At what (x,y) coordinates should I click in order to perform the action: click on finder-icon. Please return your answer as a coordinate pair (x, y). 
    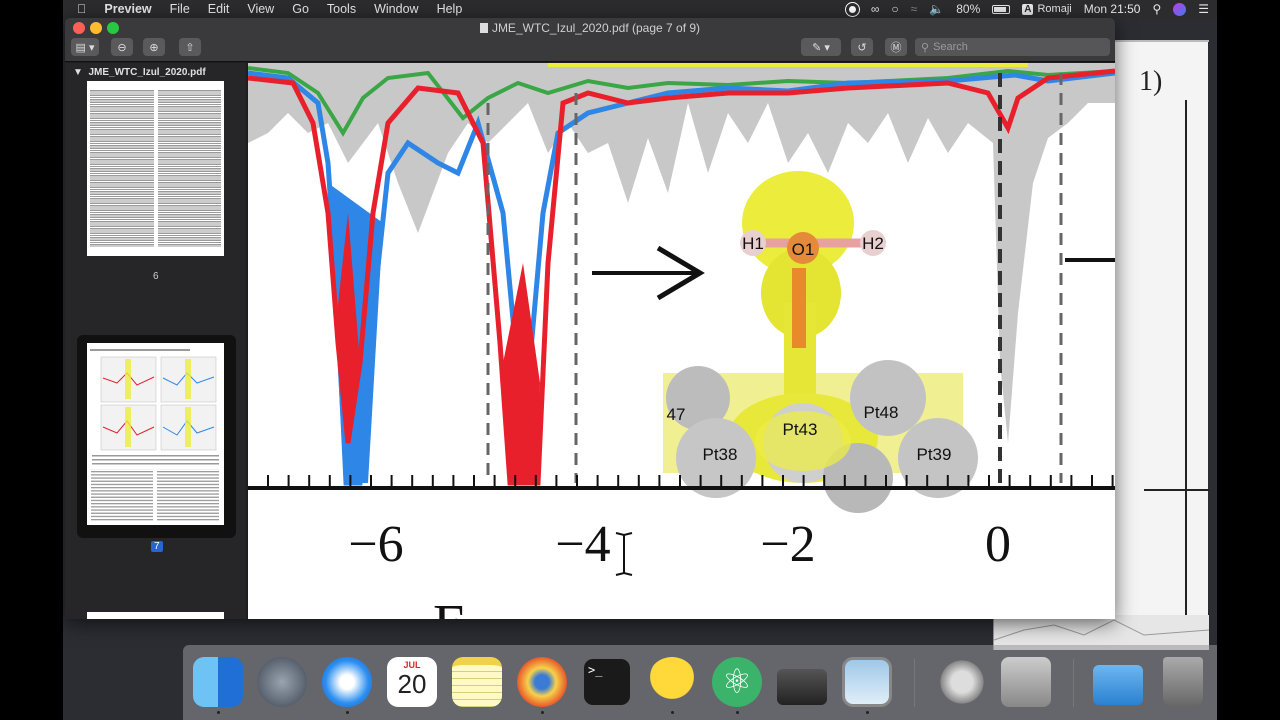
    Looking at the image, I should click on (218, 682).